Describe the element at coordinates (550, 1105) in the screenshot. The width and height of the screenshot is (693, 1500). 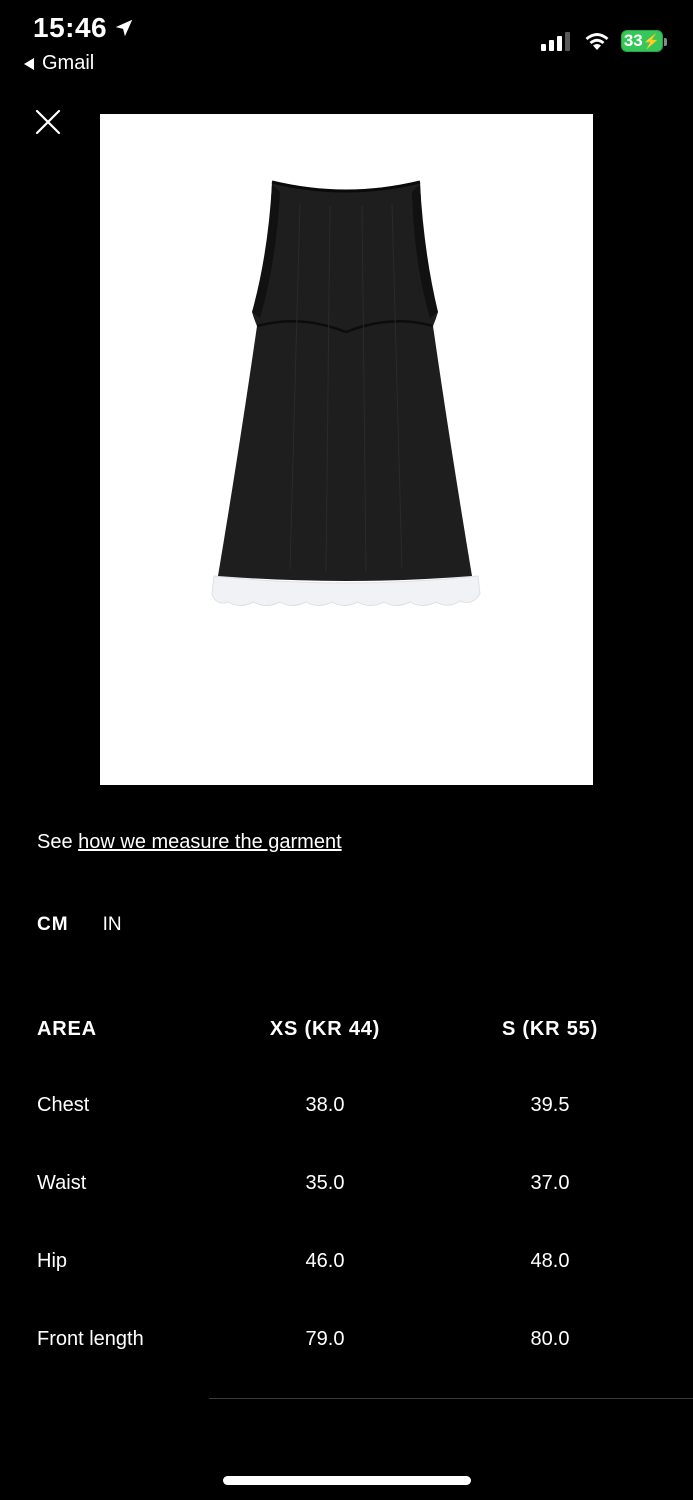
I see `row-s-value: 39.5` at that location.